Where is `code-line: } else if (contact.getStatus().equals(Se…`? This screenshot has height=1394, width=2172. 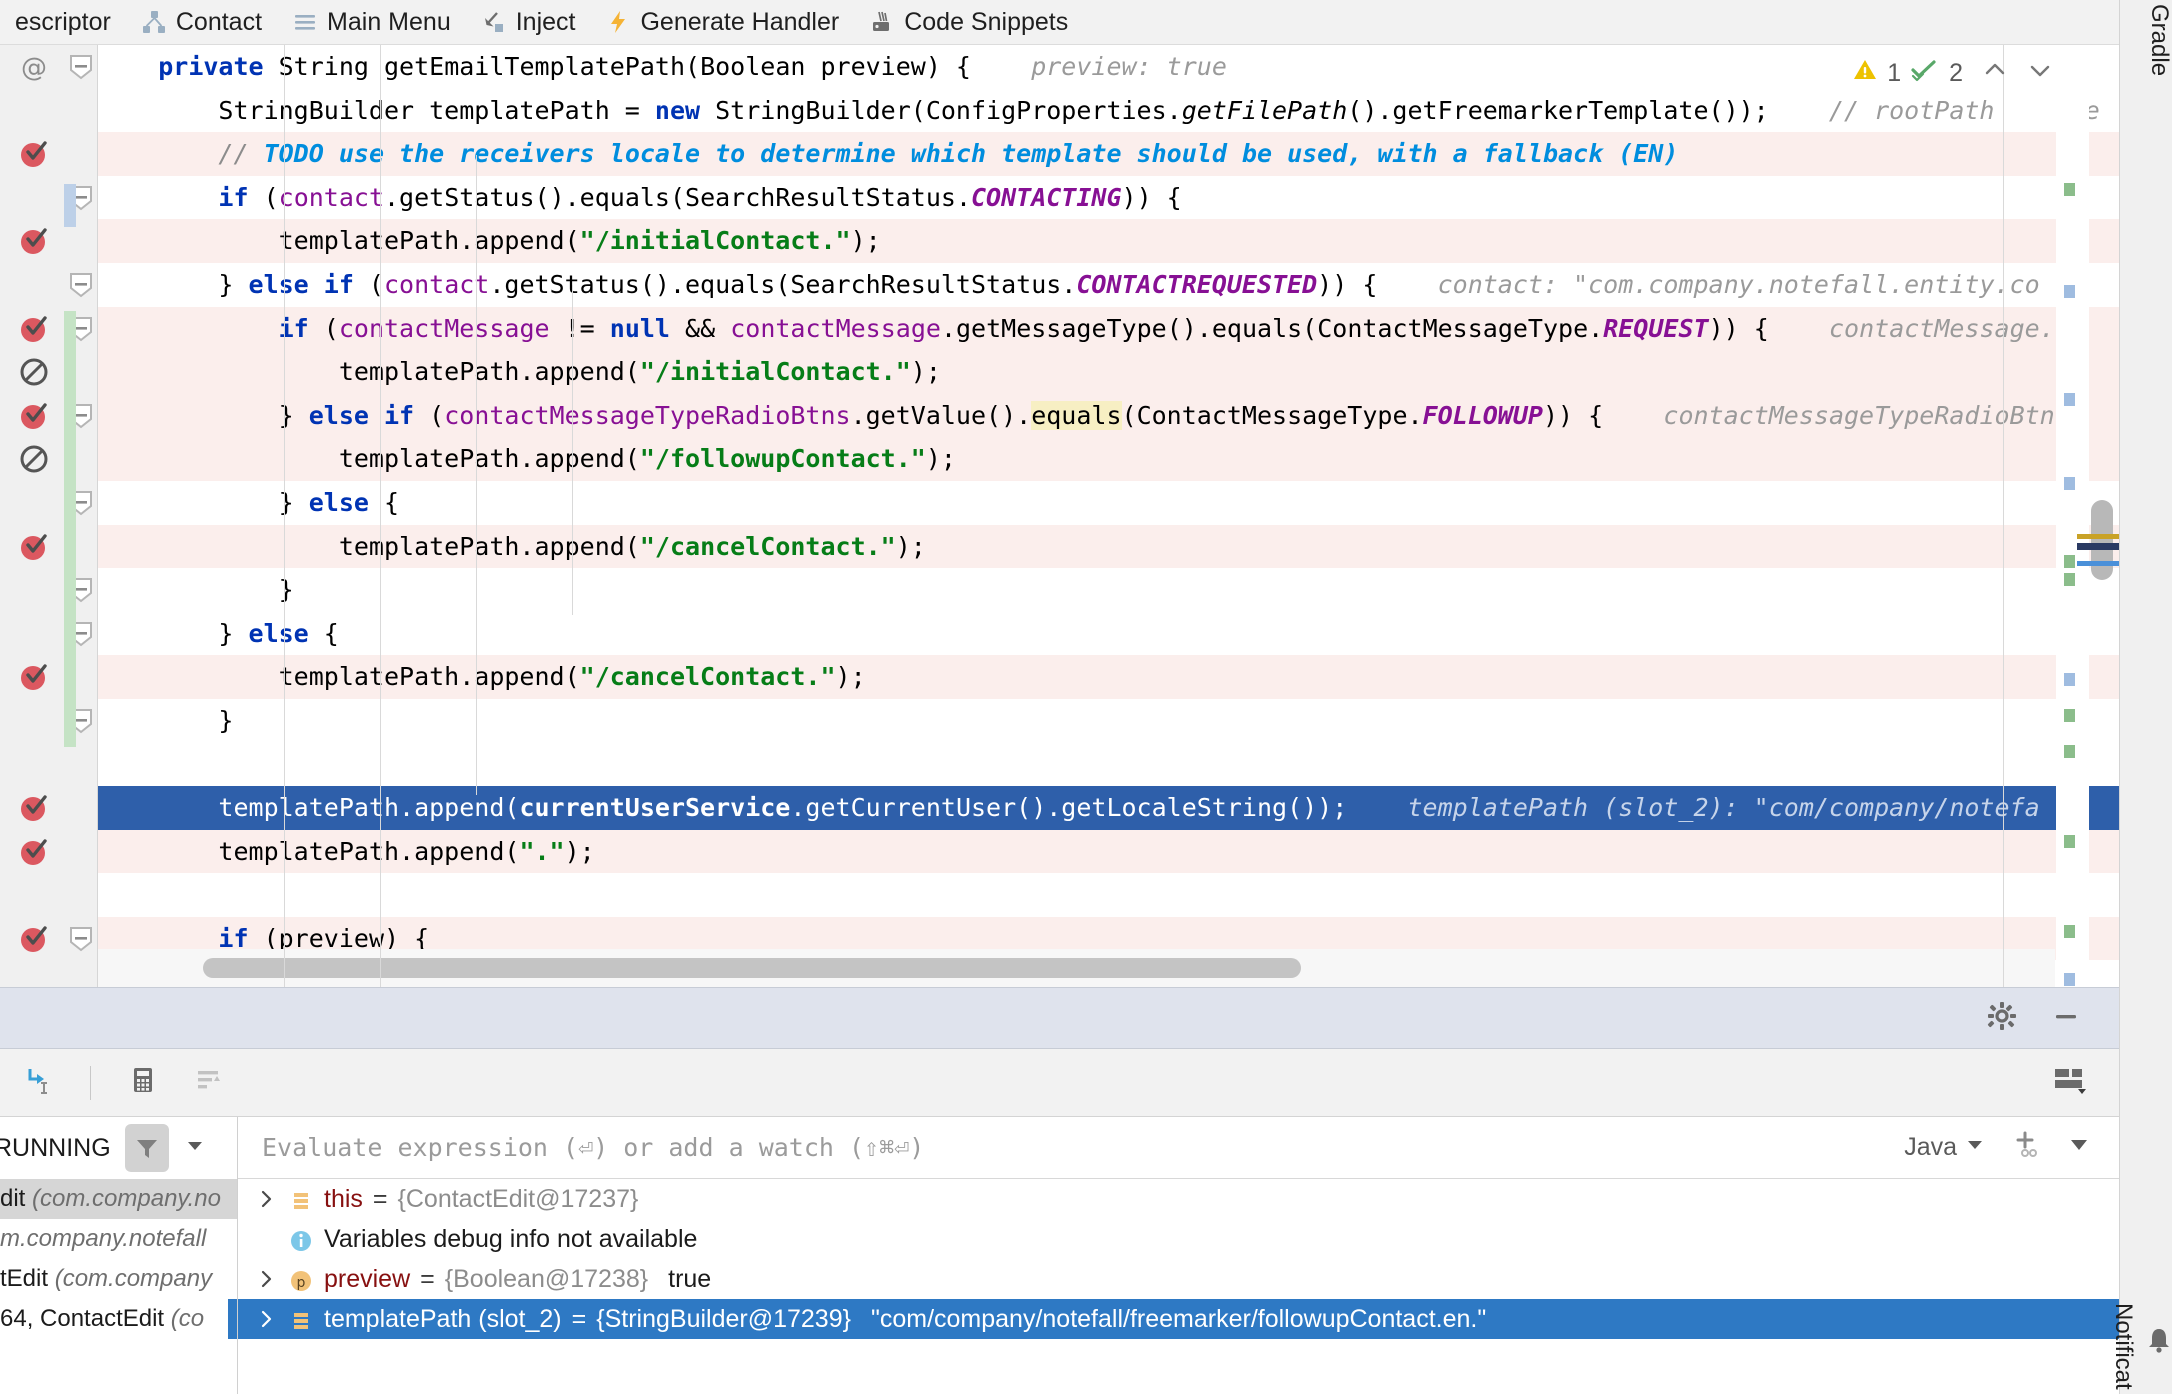 code-line: } else if (contact.getStatus().equals(Se… is located at coordinates (1108, 285).